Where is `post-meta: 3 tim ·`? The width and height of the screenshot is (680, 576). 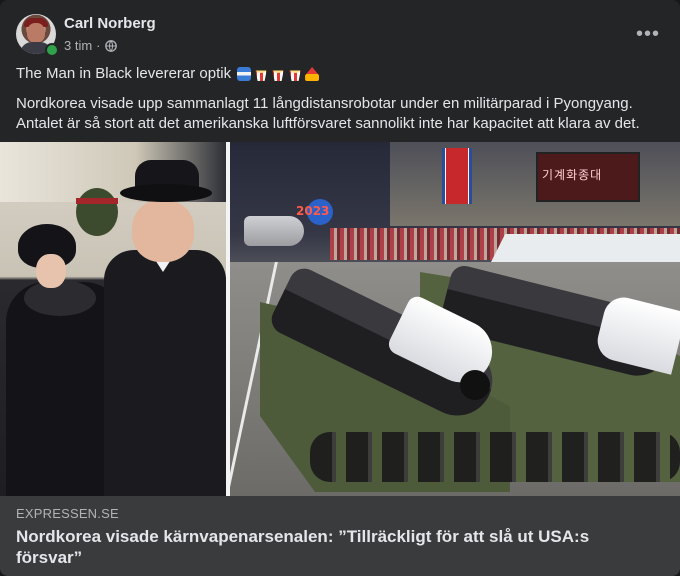
post-meta: 3 tim · is located at coordinates (90, 45).